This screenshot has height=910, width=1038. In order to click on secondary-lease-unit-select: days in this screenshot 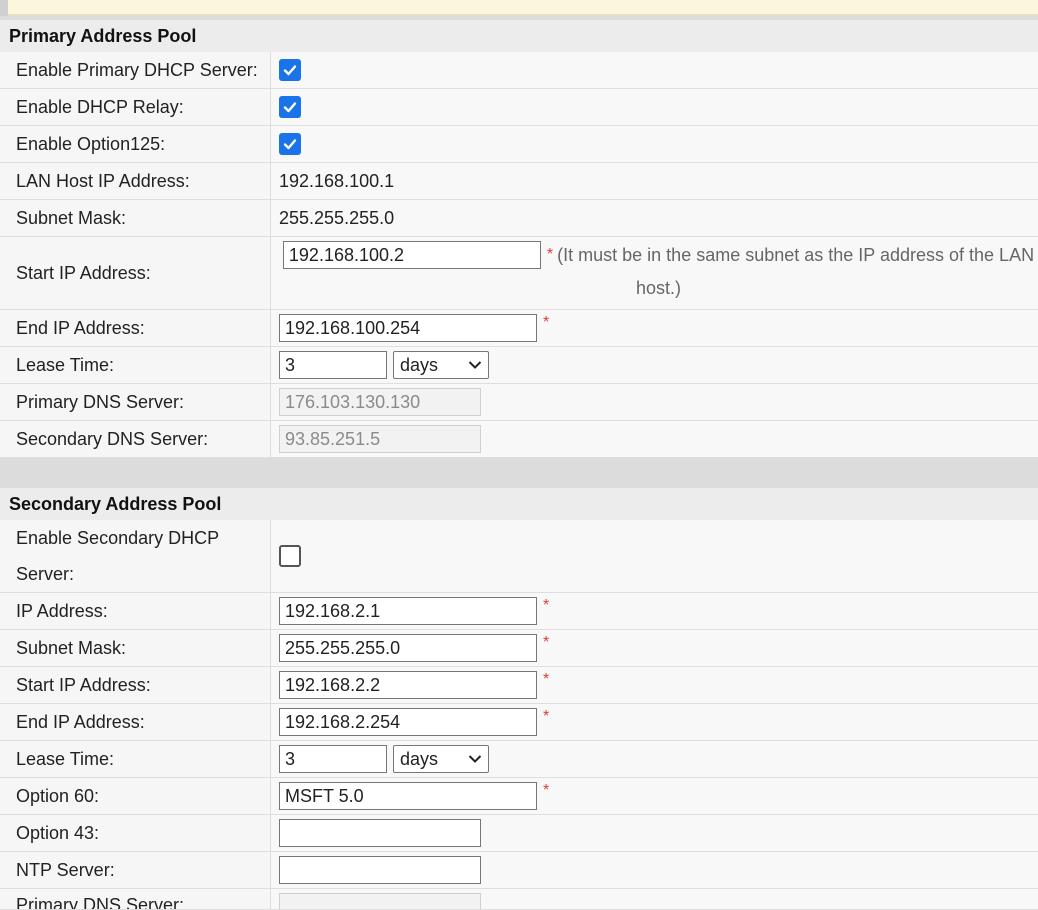, I will do `click(441, 759)`.